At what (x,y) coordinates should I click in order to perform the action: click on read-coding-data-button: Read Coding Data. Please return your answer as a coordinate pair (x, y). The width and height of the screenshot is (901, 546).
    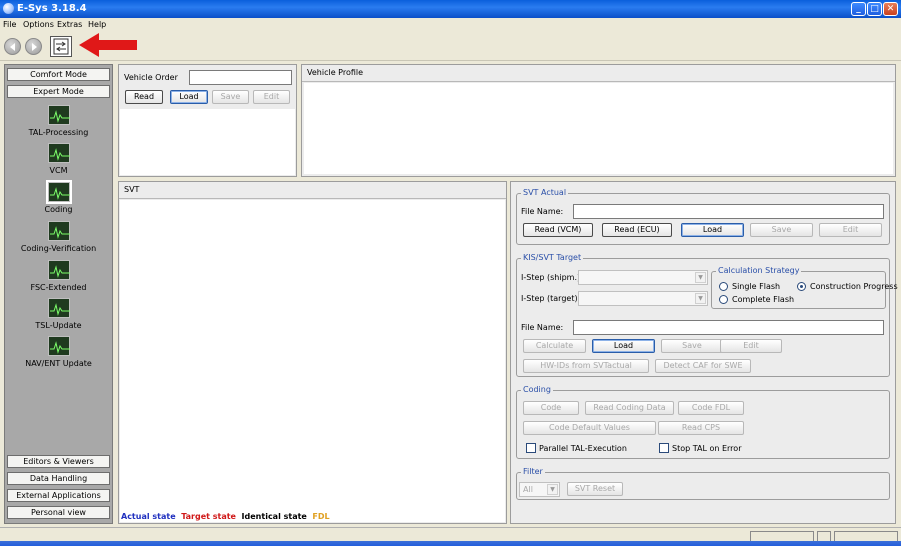
    Looking at the image, I should click on (629, 408).